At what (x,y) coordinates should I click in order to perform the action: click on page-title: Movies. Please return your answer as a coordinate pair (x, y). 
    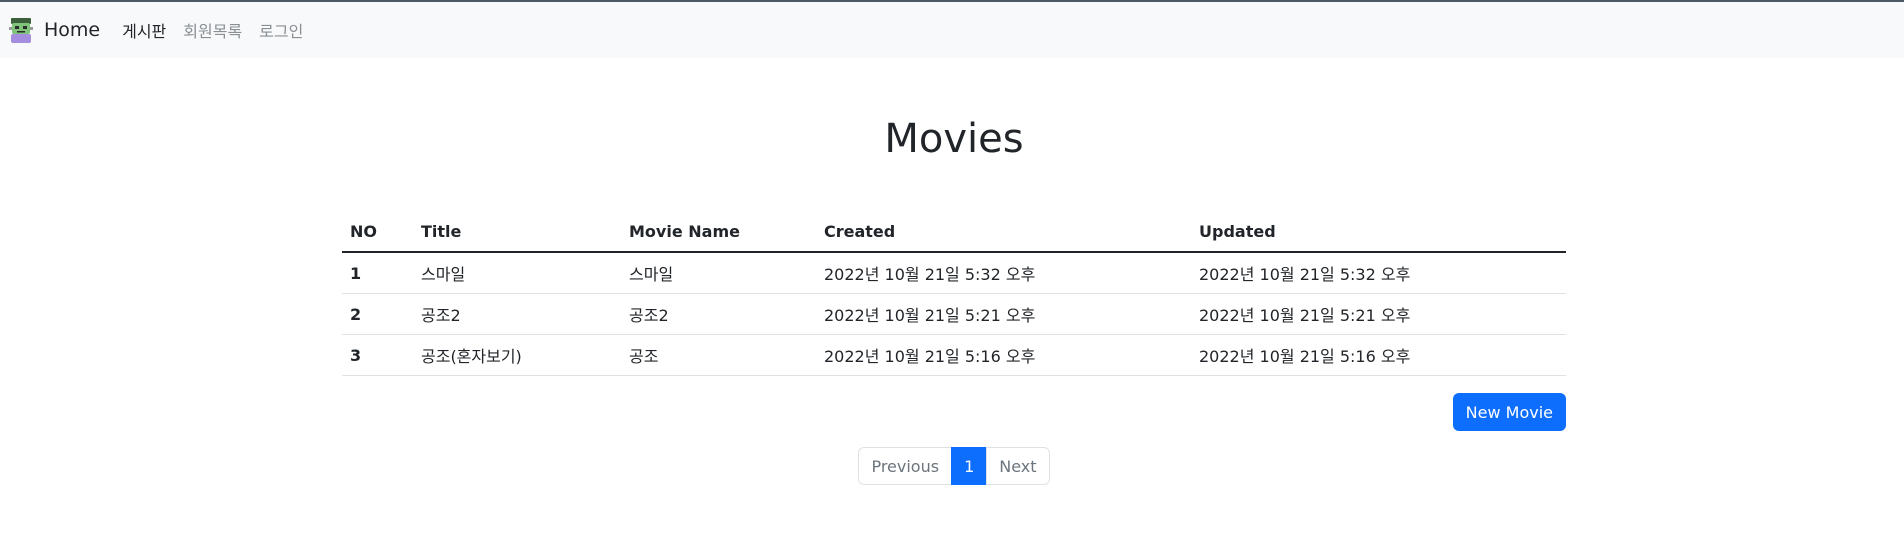
    Looking at the image, I should click on (954, 139).